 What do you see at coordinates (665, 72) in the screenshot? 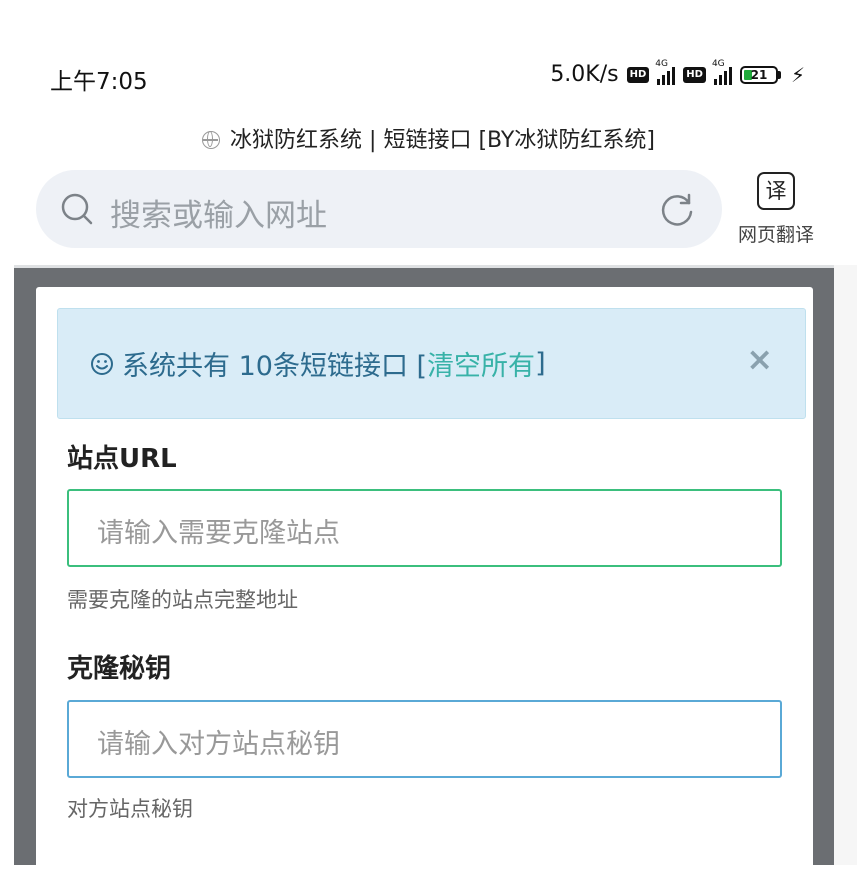
I see `signal-icon: 4G` at bounding box center [665, 72].